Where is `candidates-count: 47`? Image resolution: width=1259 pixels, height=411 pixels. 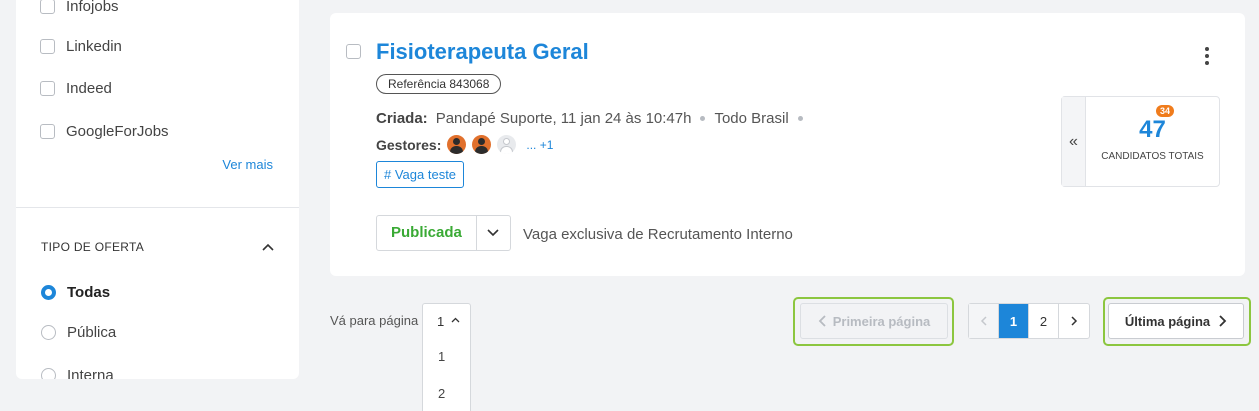 candidates-count: 47 is located at coordinates (1152, 129).